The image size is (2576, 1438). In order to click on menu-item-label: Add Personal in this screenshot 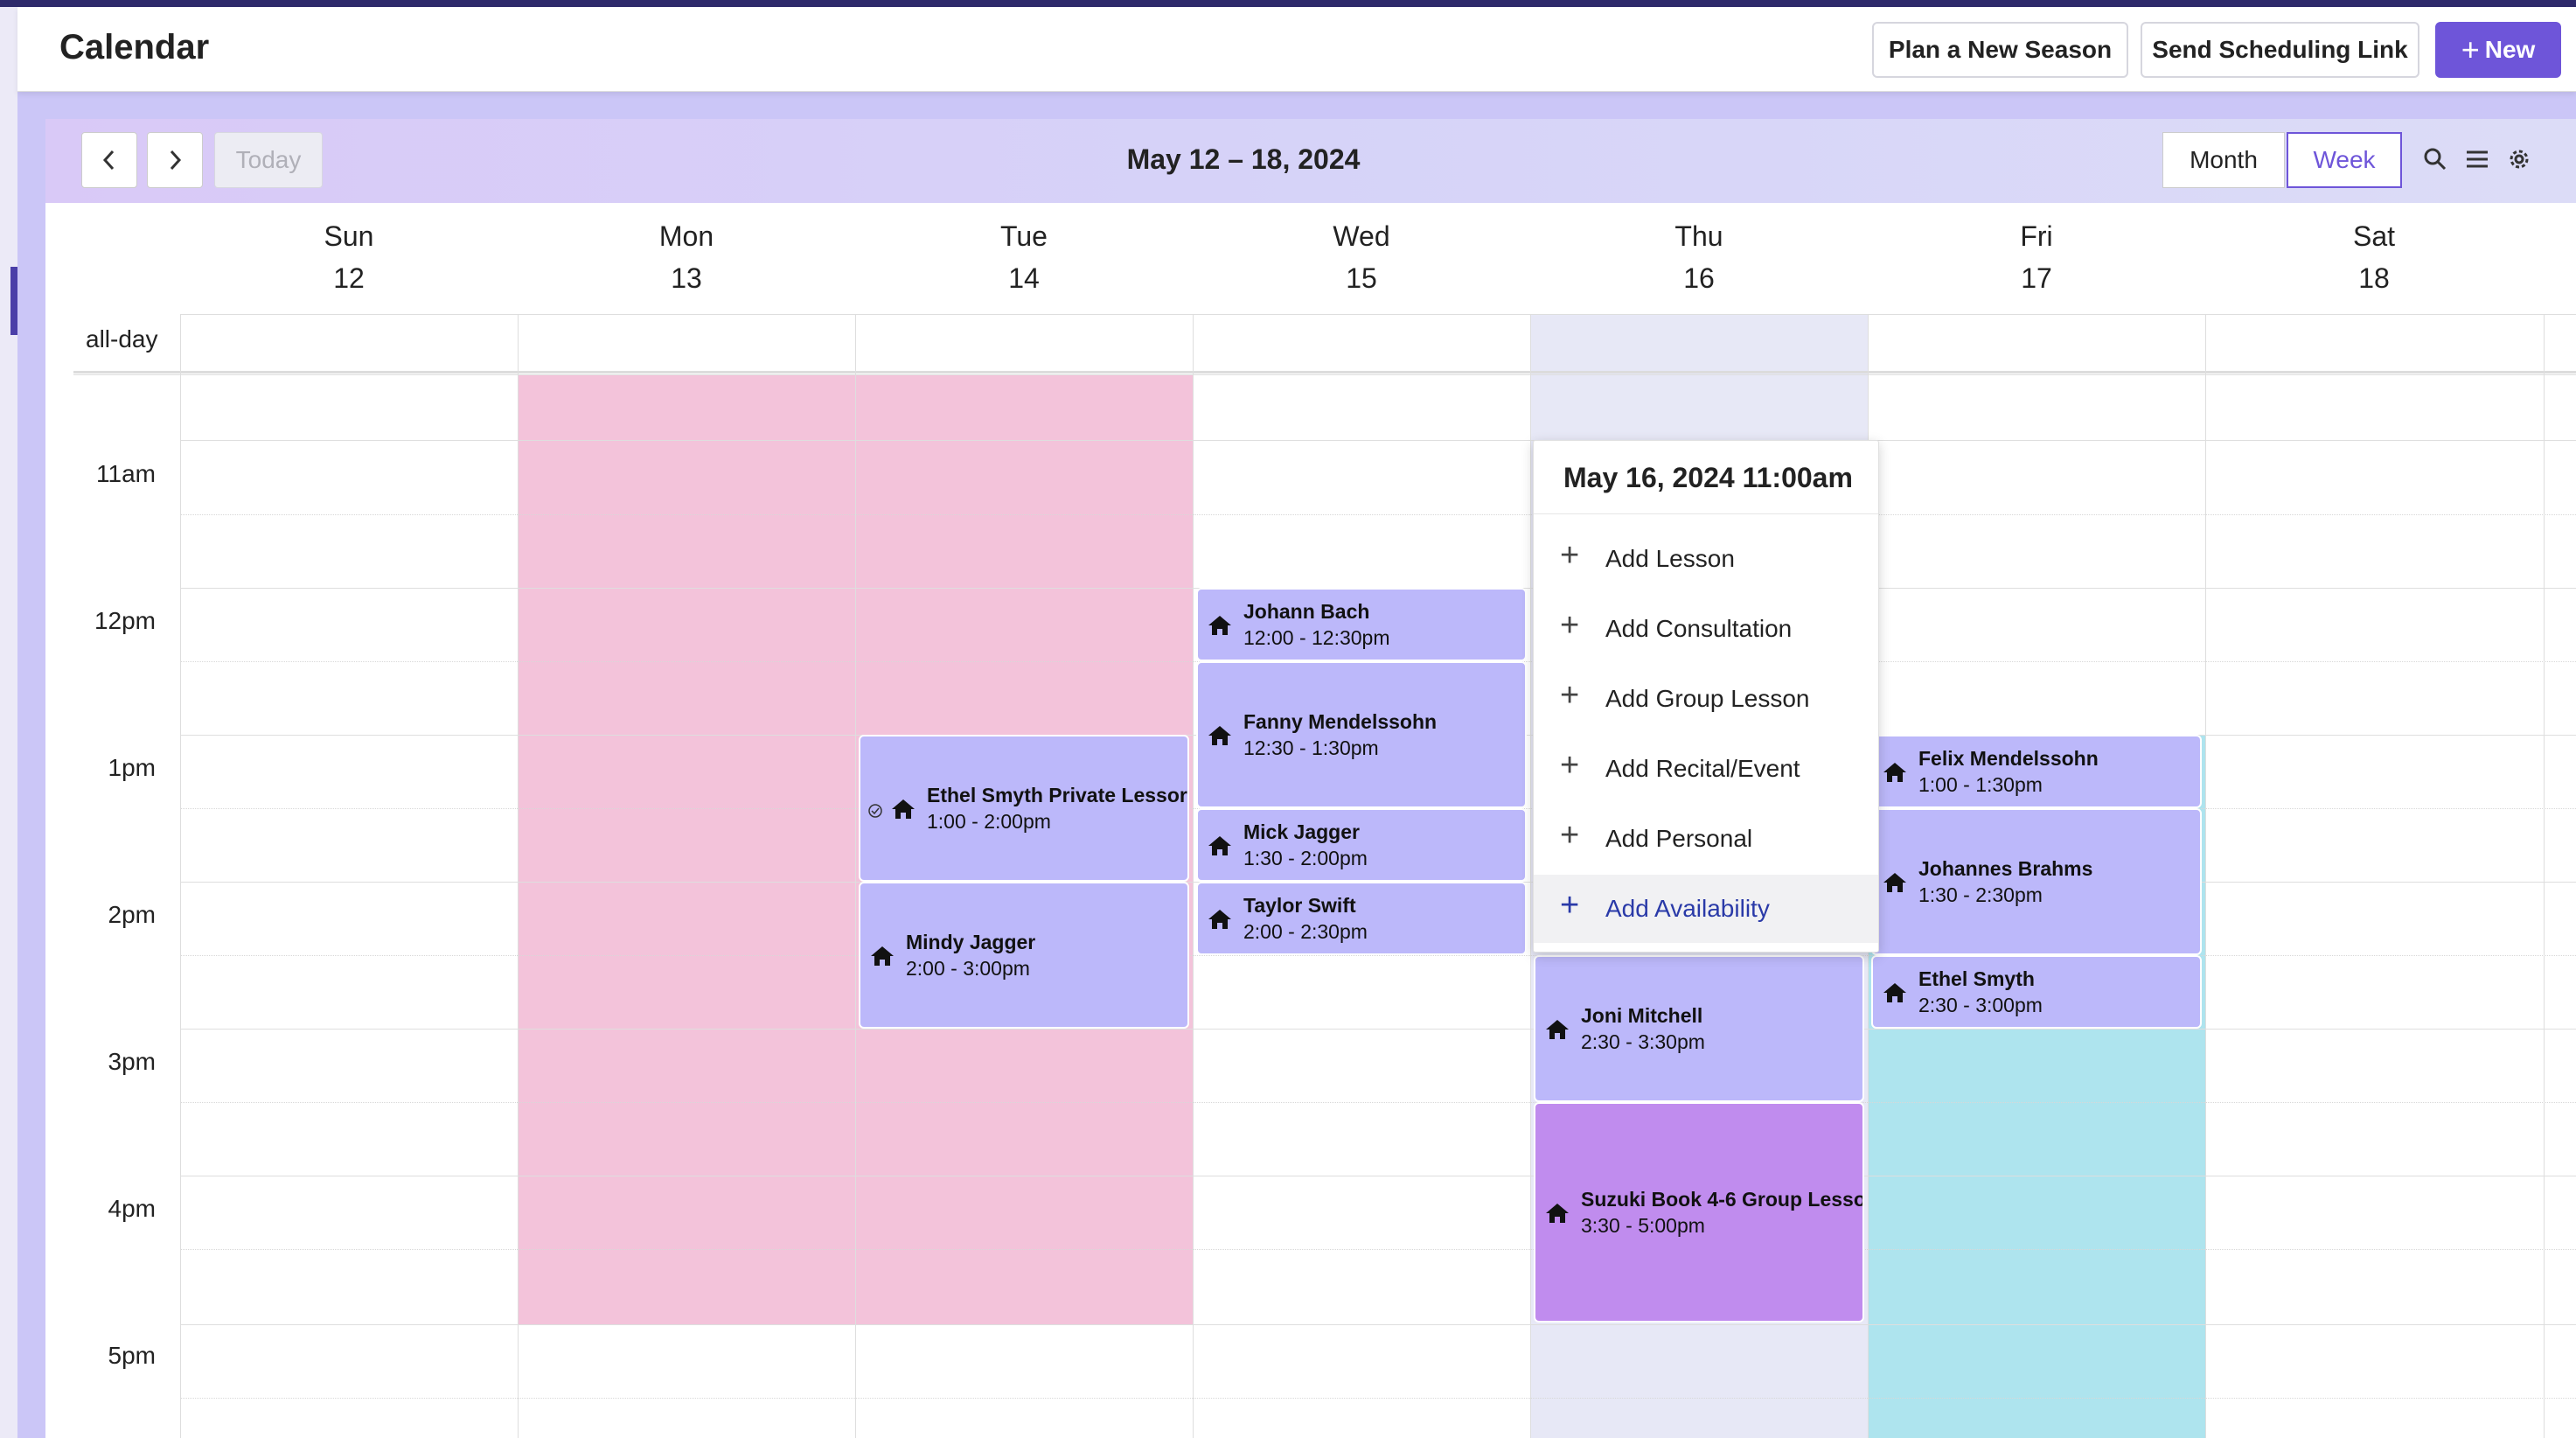, I will do `click(1679, 838)`.